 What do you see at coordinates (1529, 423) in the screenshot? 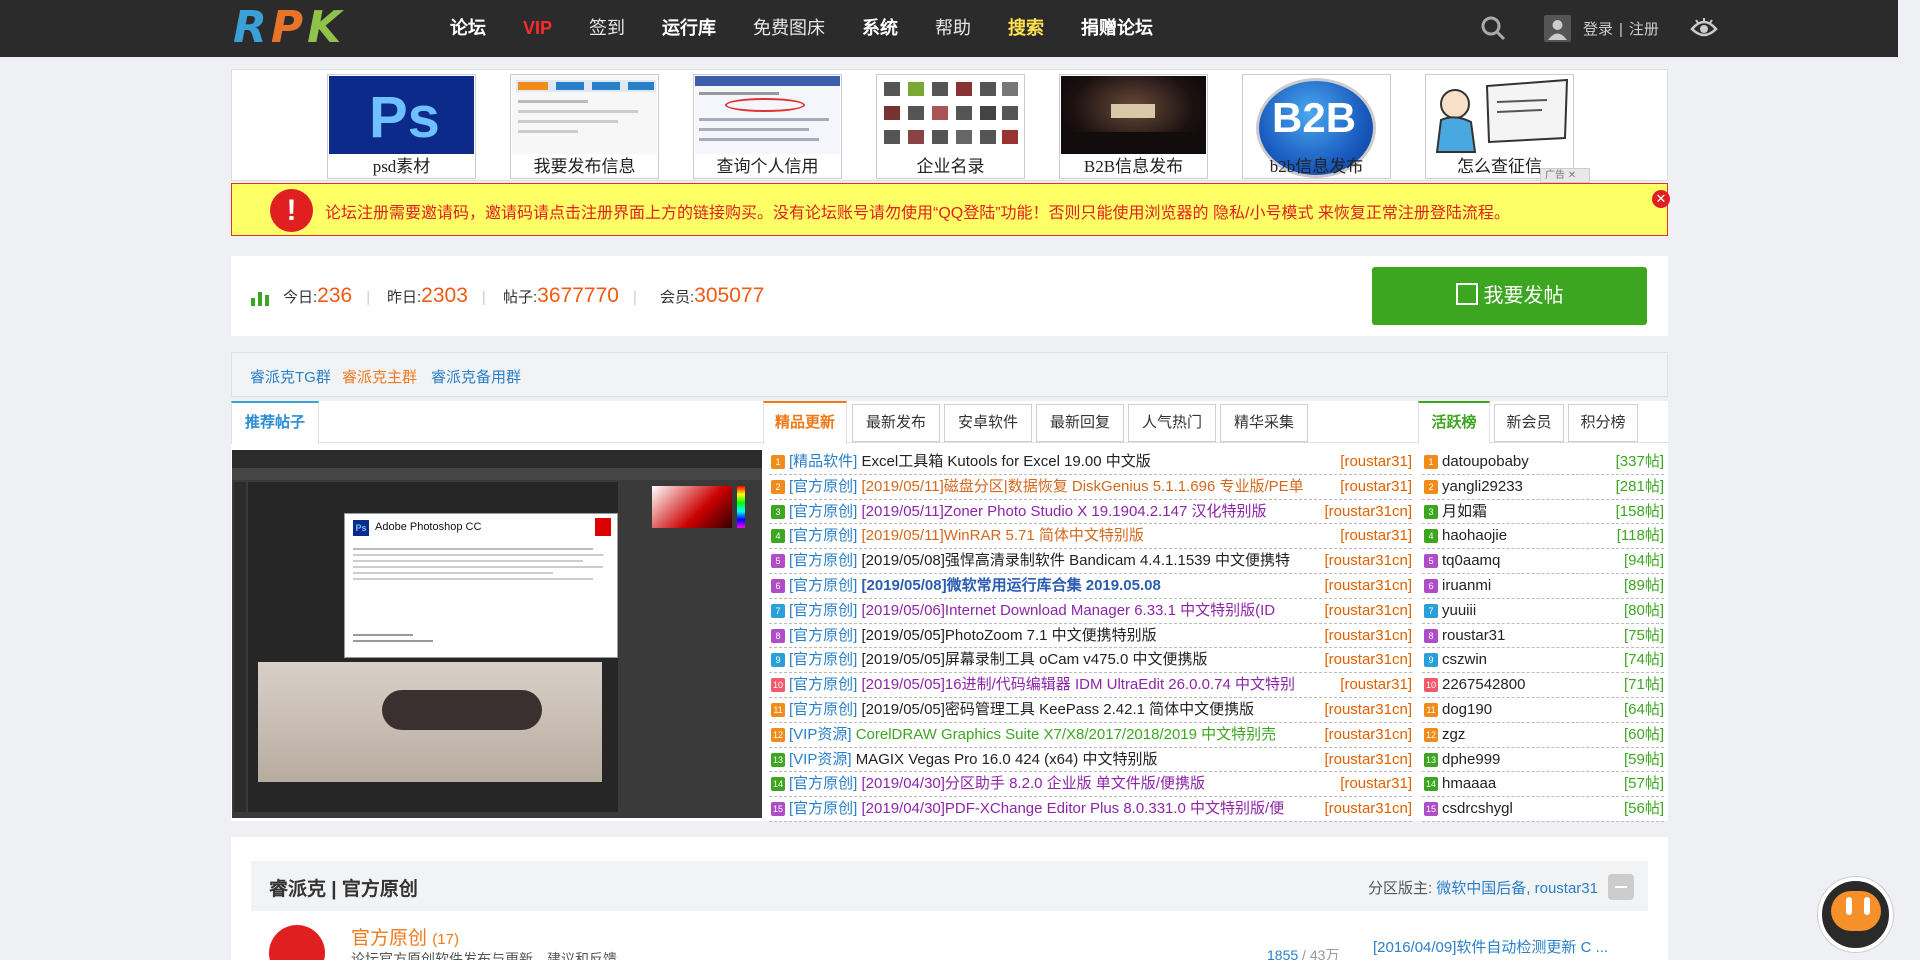
I see `tab-new-members: 新会员` at bounding box center [1529, 423].